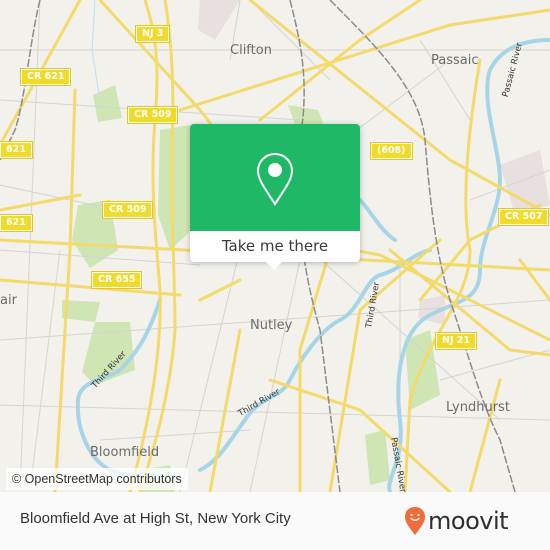  I want to click on road-shield-nj21: NJ 21, so click(456, 341).